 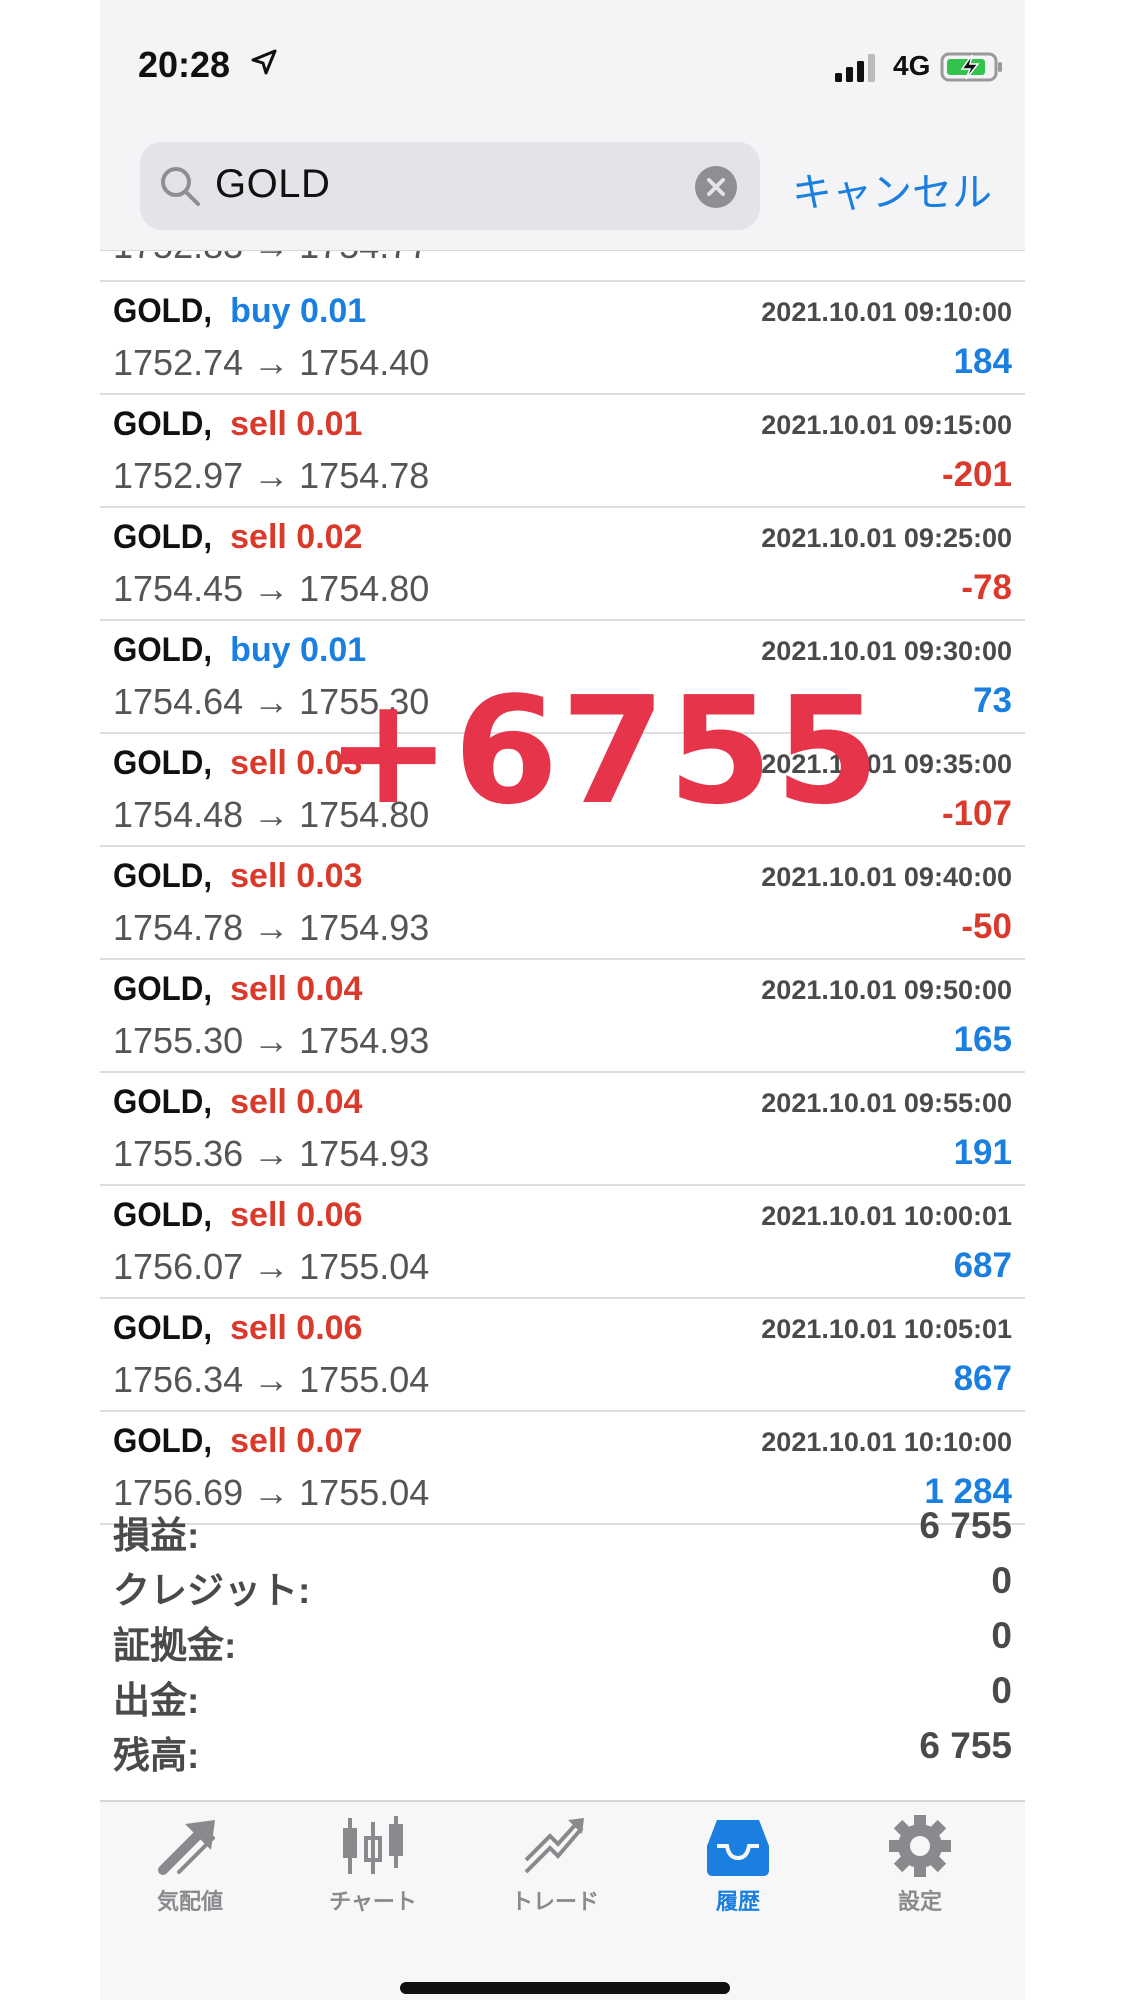 I want to click on trade-profit: -50, so click(x=986, y=926).